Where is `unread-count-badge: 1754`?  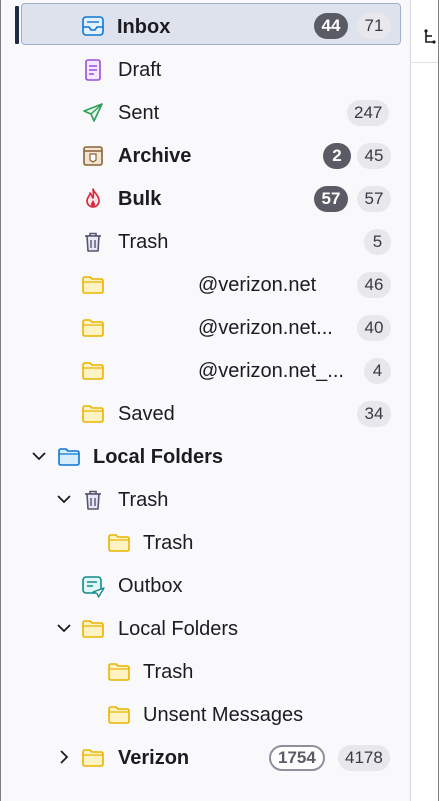 unread-count-badge: 1754 is located at coordinates (297, 758).